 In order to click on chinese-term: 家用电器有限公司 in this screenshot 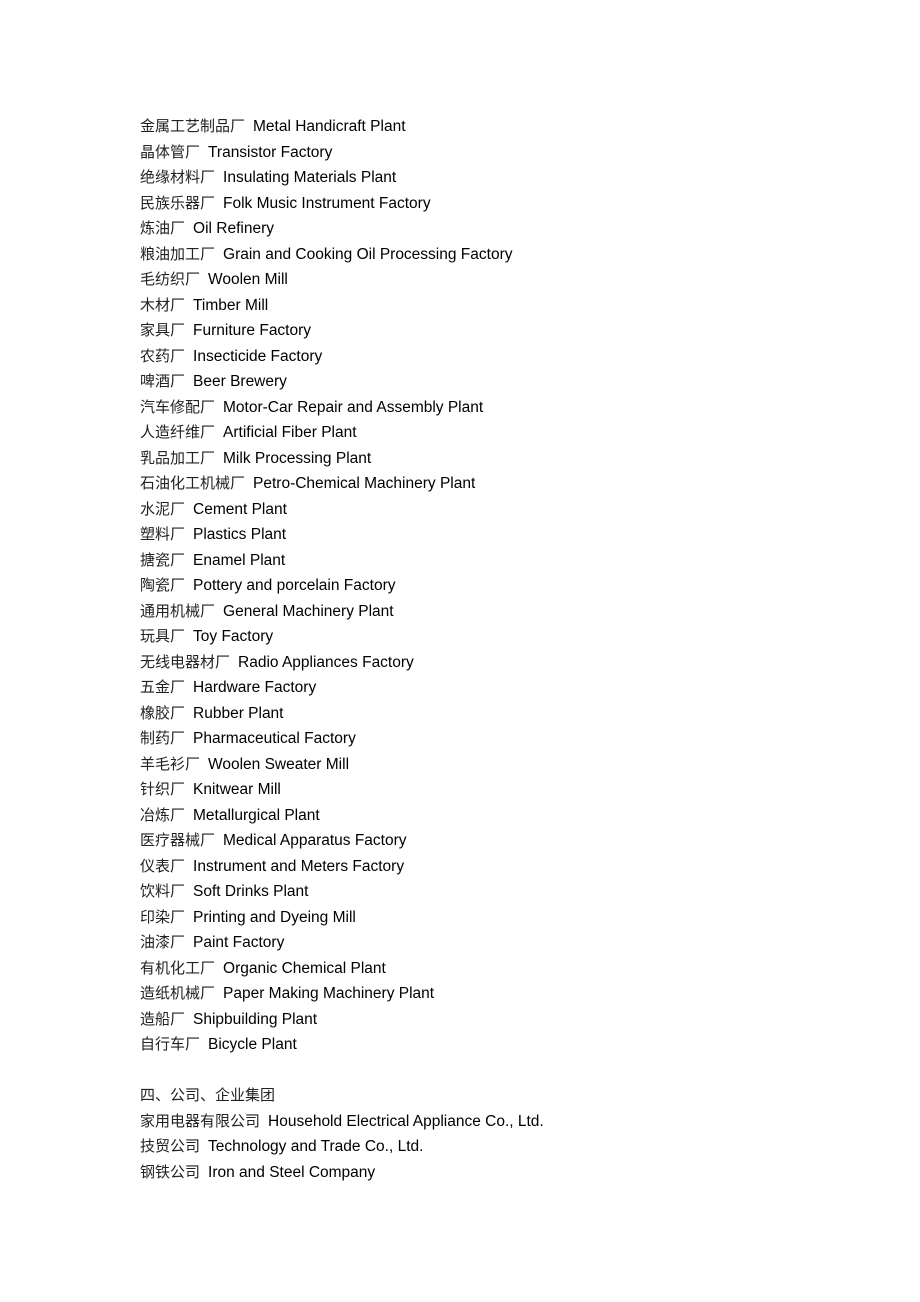, I will do `click(200, 1120)`.